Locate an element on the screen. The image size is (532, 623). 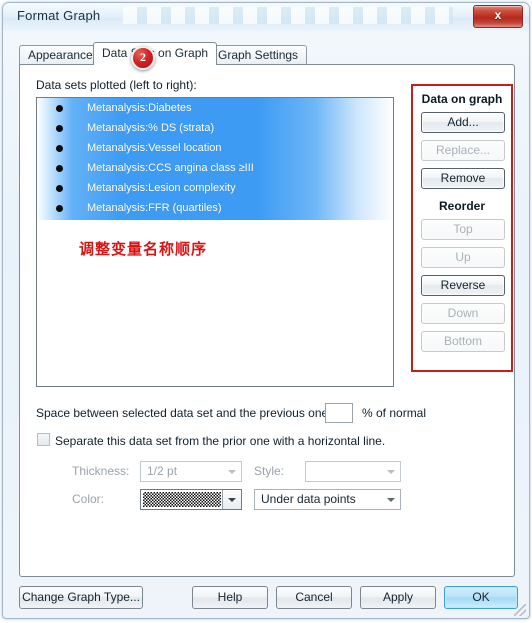
color-dropdown-button is located at coordinates (231, 499).